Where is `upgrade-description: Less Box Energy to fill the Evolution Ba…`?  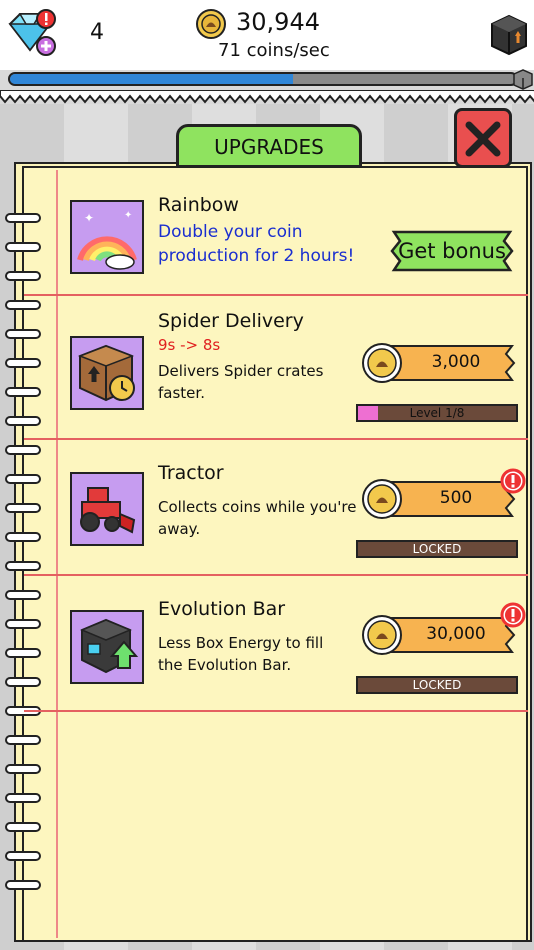 upgrade-description: Less Box Energy to fill the Evolution Ba… is located at coordinates (241, 654).